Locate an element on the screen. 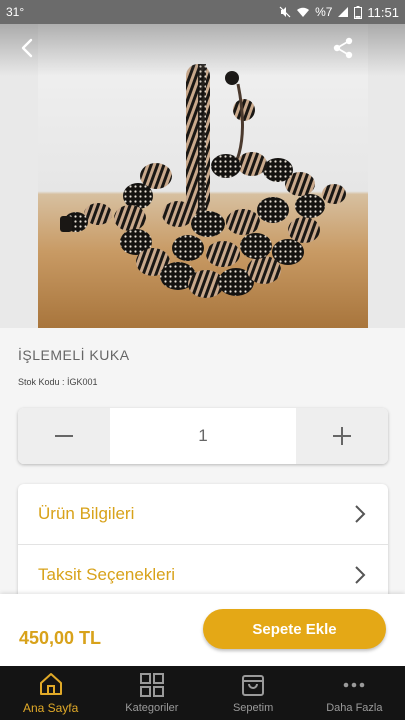 The image size is (405, 720). nav-label-categories: Kategoriler is located at coordinates (152, 708).